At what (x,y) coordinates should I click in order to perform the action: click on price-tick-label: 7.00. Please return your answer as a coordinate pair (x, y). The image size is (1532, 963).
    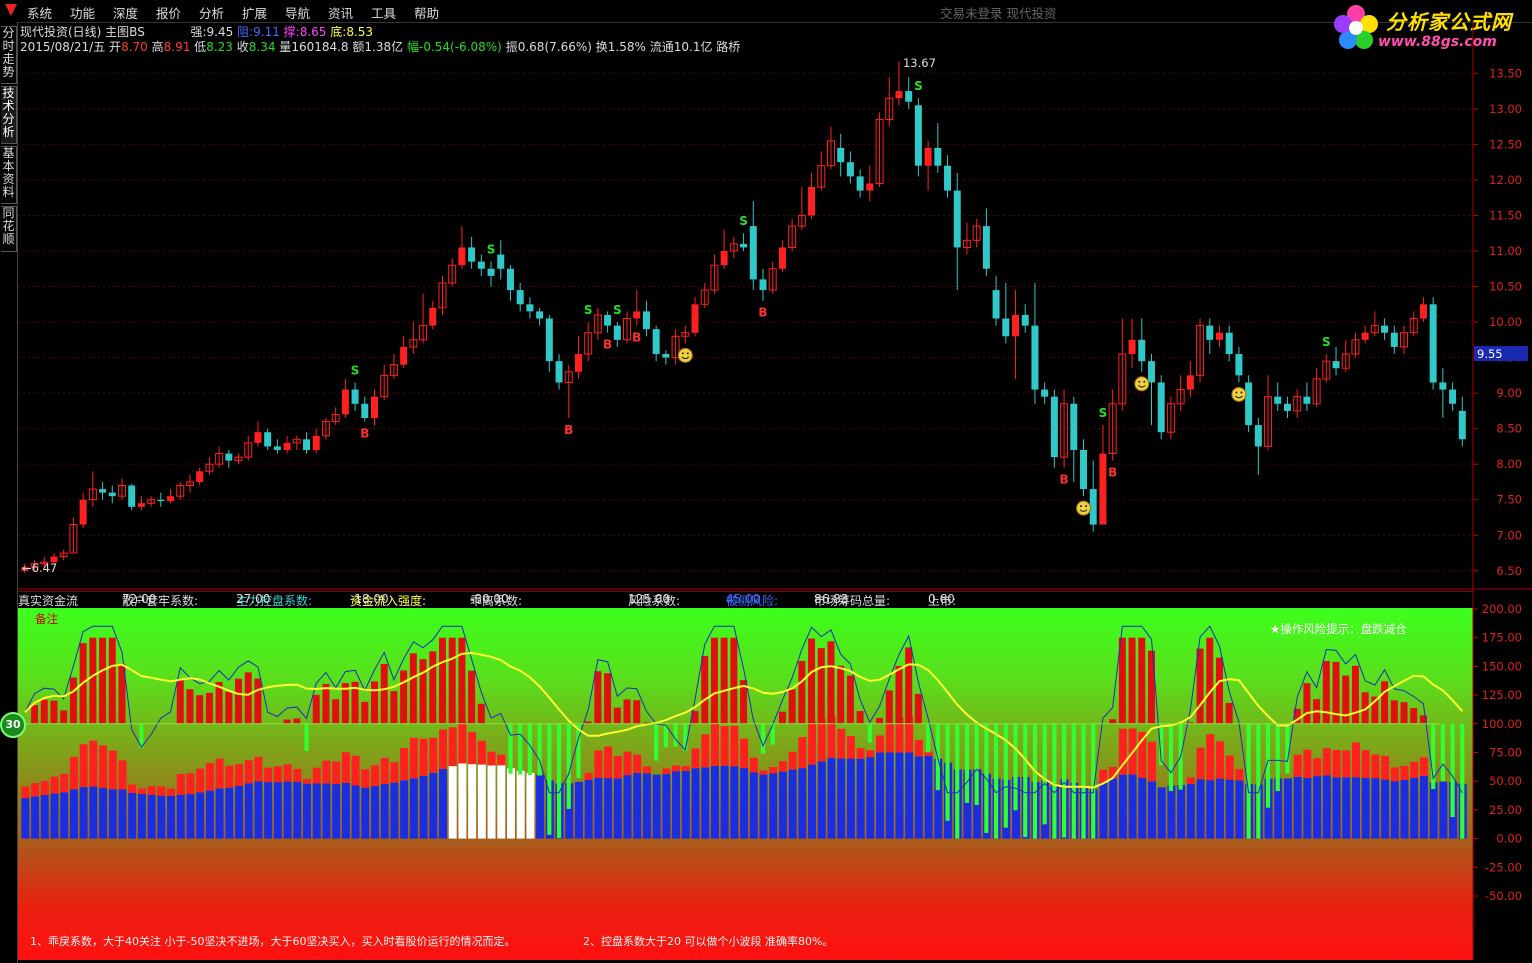
    Looking at the image, I should click on (1509, 535).